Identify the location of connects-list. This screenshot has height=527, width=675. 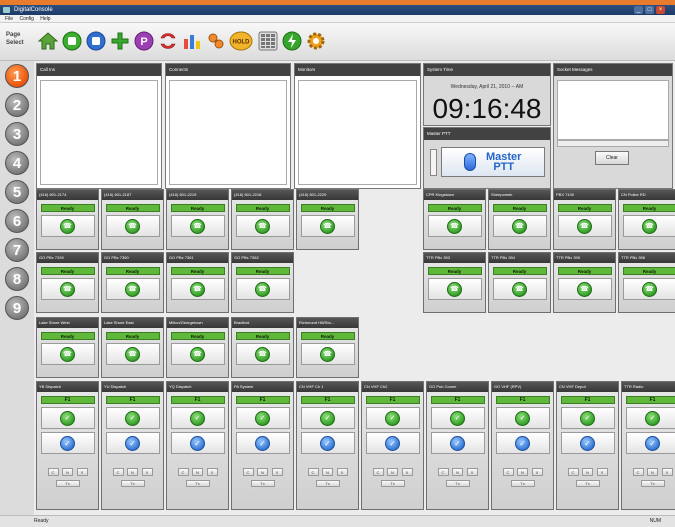
(228, 132).